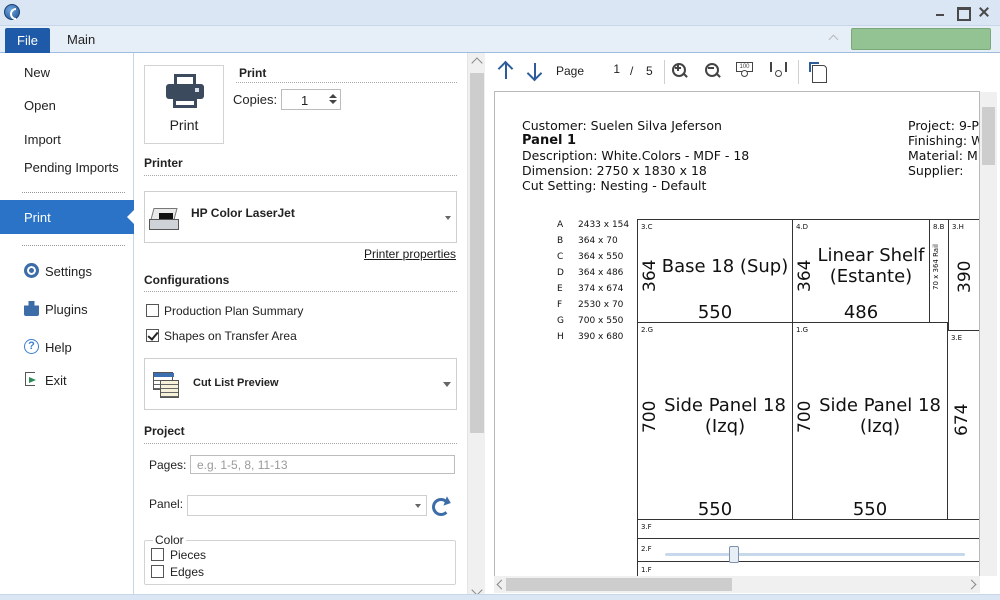 The height and width of the screenshot is (600, 1000). I want to click on close-icon, so click(984, 12).